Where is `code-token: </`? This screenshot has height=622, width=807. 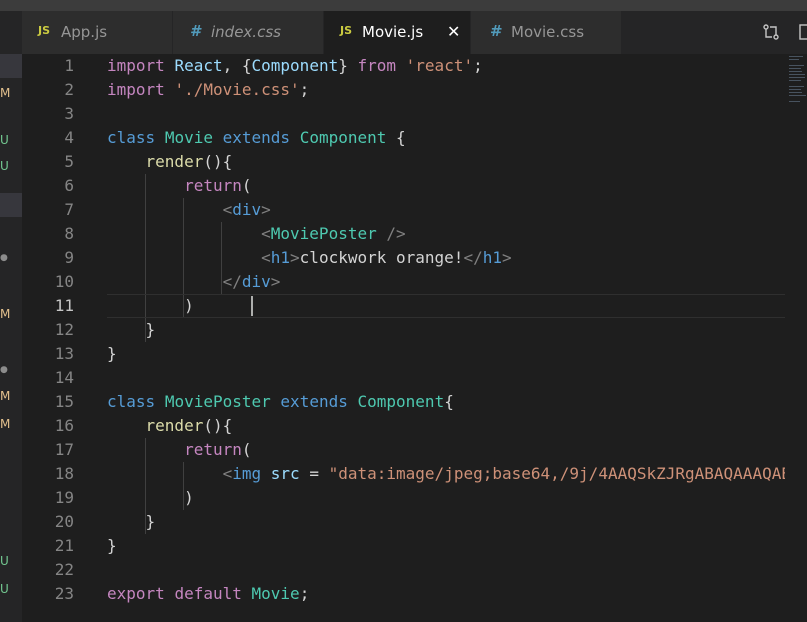
code-token: </ is located at coordinates (232, 281).